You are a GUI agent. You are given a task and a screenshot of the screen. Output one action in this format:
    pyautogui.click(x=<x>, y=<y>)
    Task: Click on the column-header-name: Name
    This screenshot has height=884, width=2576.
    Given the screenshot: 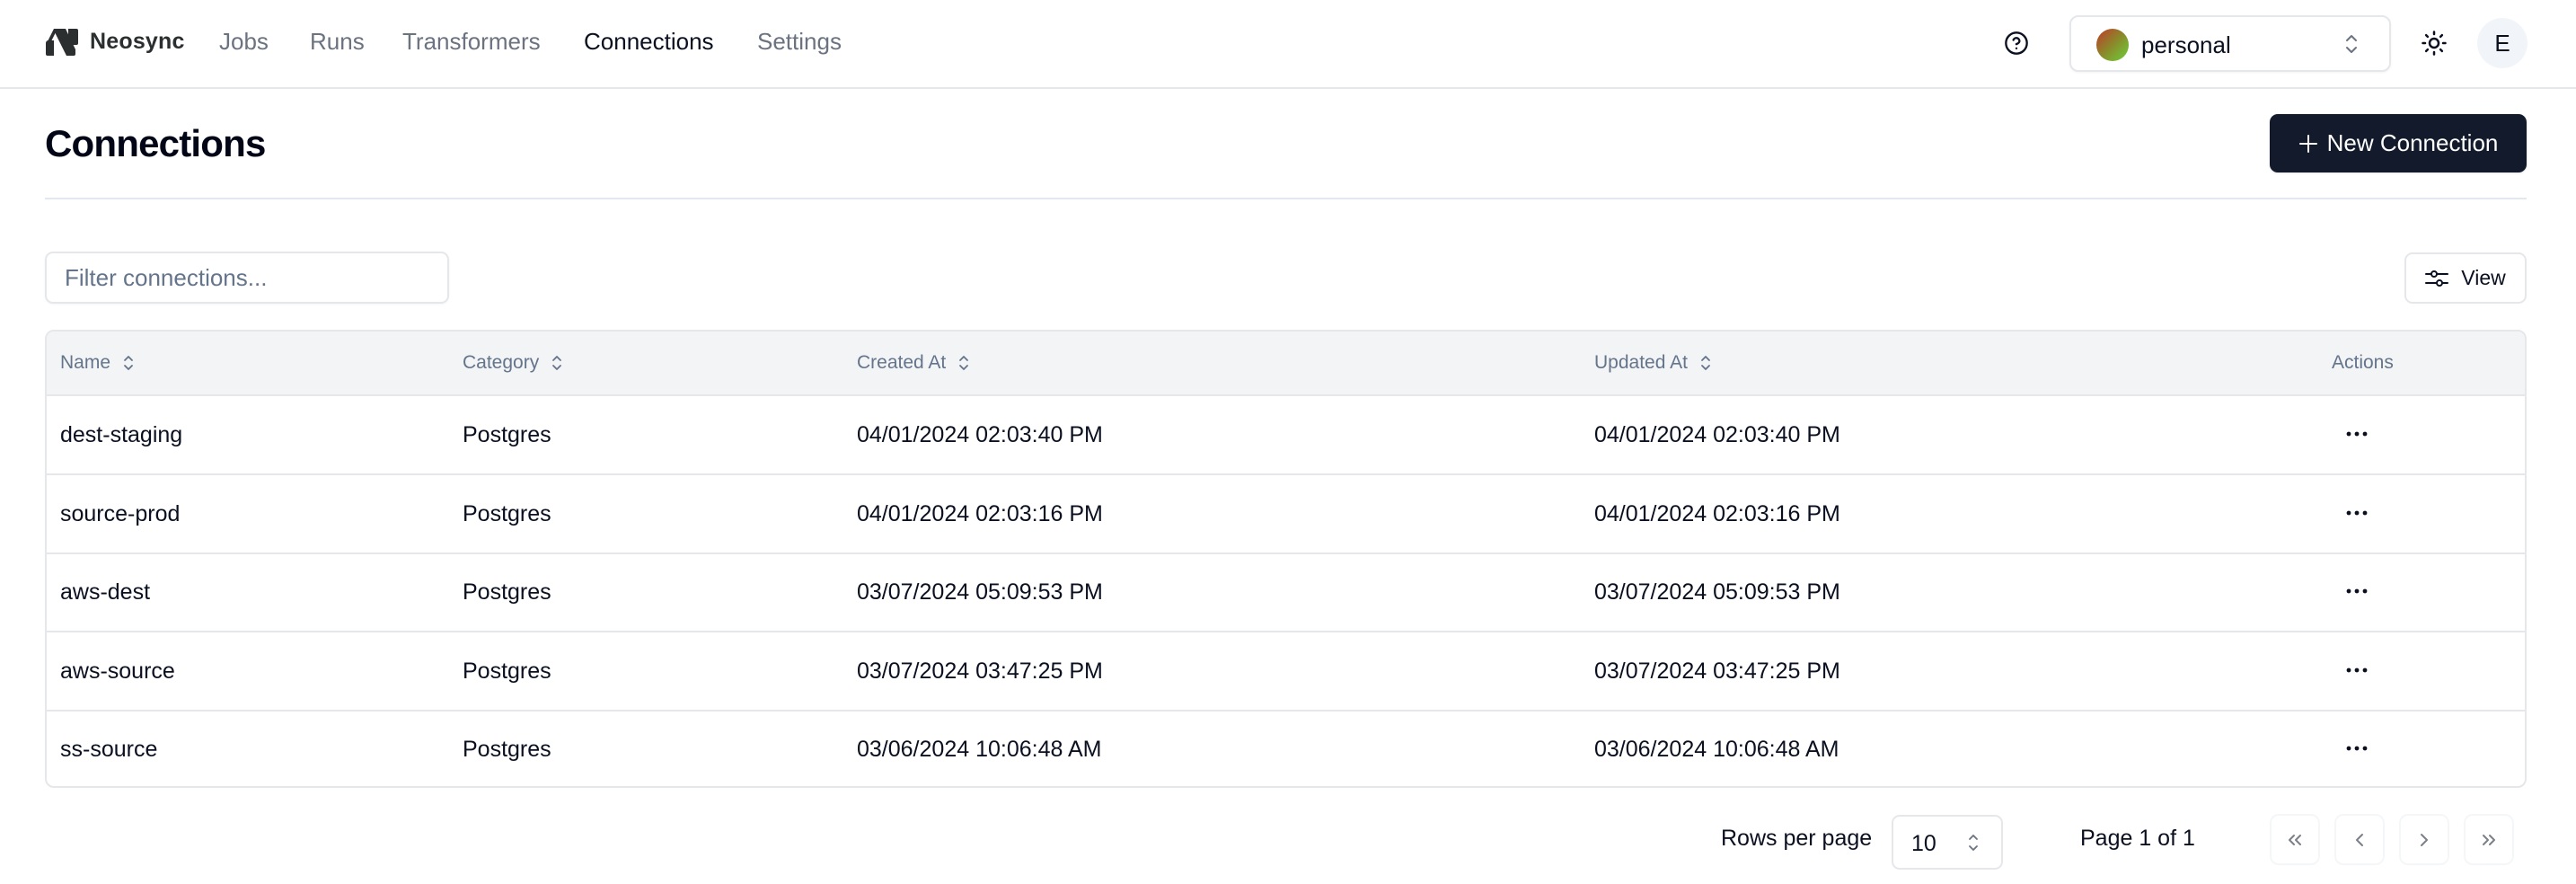 What is the action you would take?
    pyautogui.click(x=97, y=363)
    